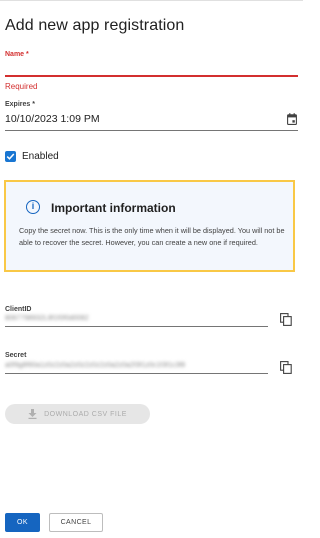 This screenshot has width=320, height=538. What do you see at coordinates (16, 355) in the screenshot?
I see `secret-label: Secret` at bounding box center [16, 355].